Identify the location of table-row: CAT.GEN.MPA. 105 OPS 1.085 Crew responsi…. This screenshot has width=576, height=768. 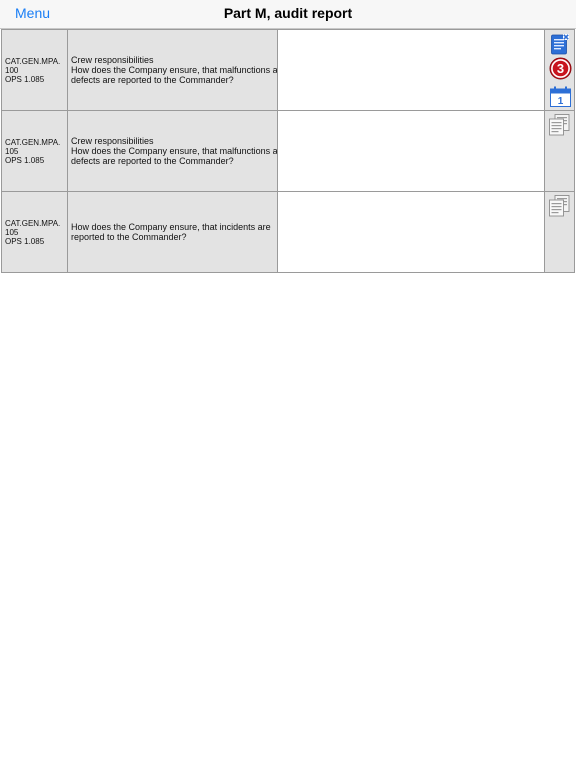
(288, 151).